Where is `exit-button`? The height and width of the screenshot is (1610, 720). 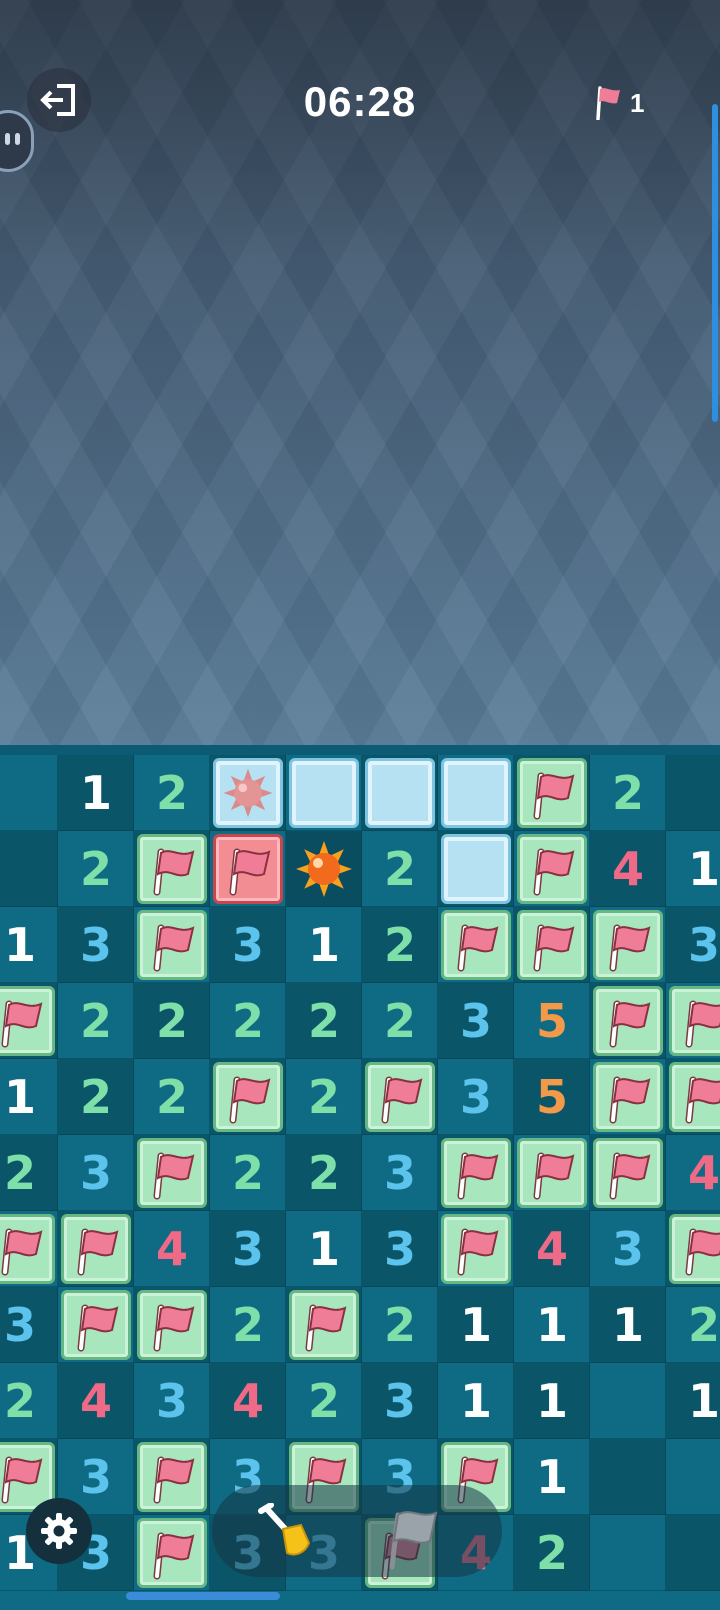 exit-button is located at coordinates (59, 100).